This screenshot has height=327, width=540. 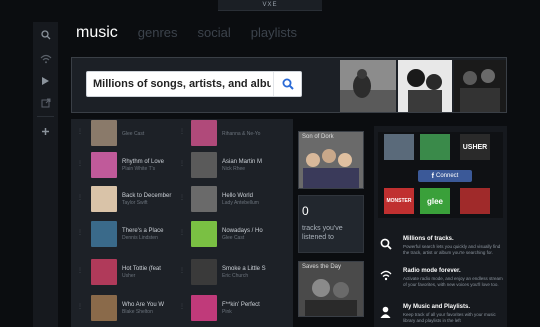 I want to click on album-art: MONSTER, so click(x=399, y=201).